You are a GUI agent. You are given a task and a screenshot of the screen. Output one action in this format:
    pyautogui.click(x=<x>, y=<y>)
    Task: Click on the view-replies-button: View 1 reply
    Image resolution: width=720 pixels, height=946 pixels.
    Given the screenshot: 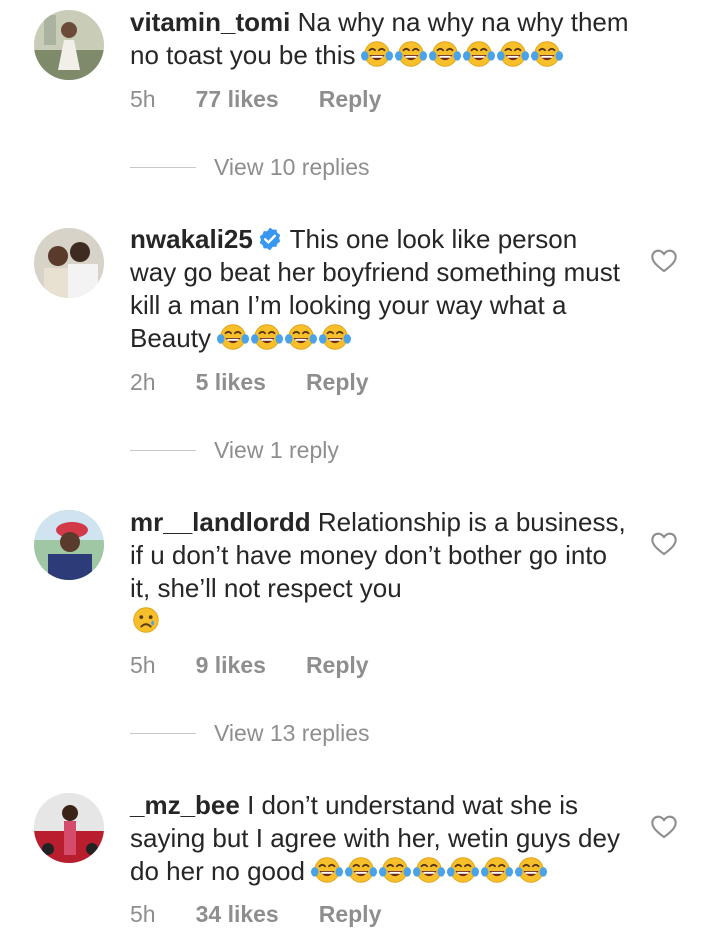 What is the action you would take?
    pyautogui.click(x=234, y=450)
    